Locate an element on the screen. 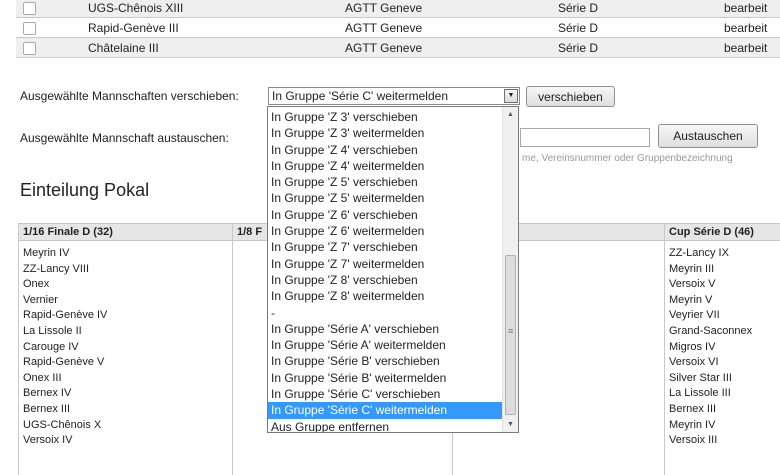 The width and height of the screenshot is (780, 475). scroll-down-arrow-icon: ▼ is located at coordinates (510, 424).